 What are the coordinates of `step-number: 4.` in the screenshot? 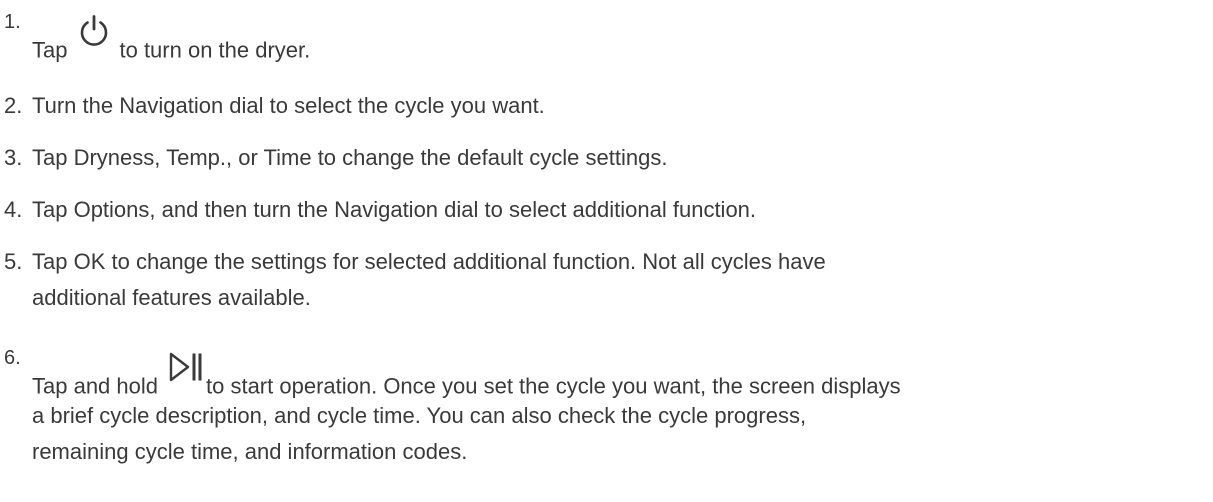 It's located at (13, 209).